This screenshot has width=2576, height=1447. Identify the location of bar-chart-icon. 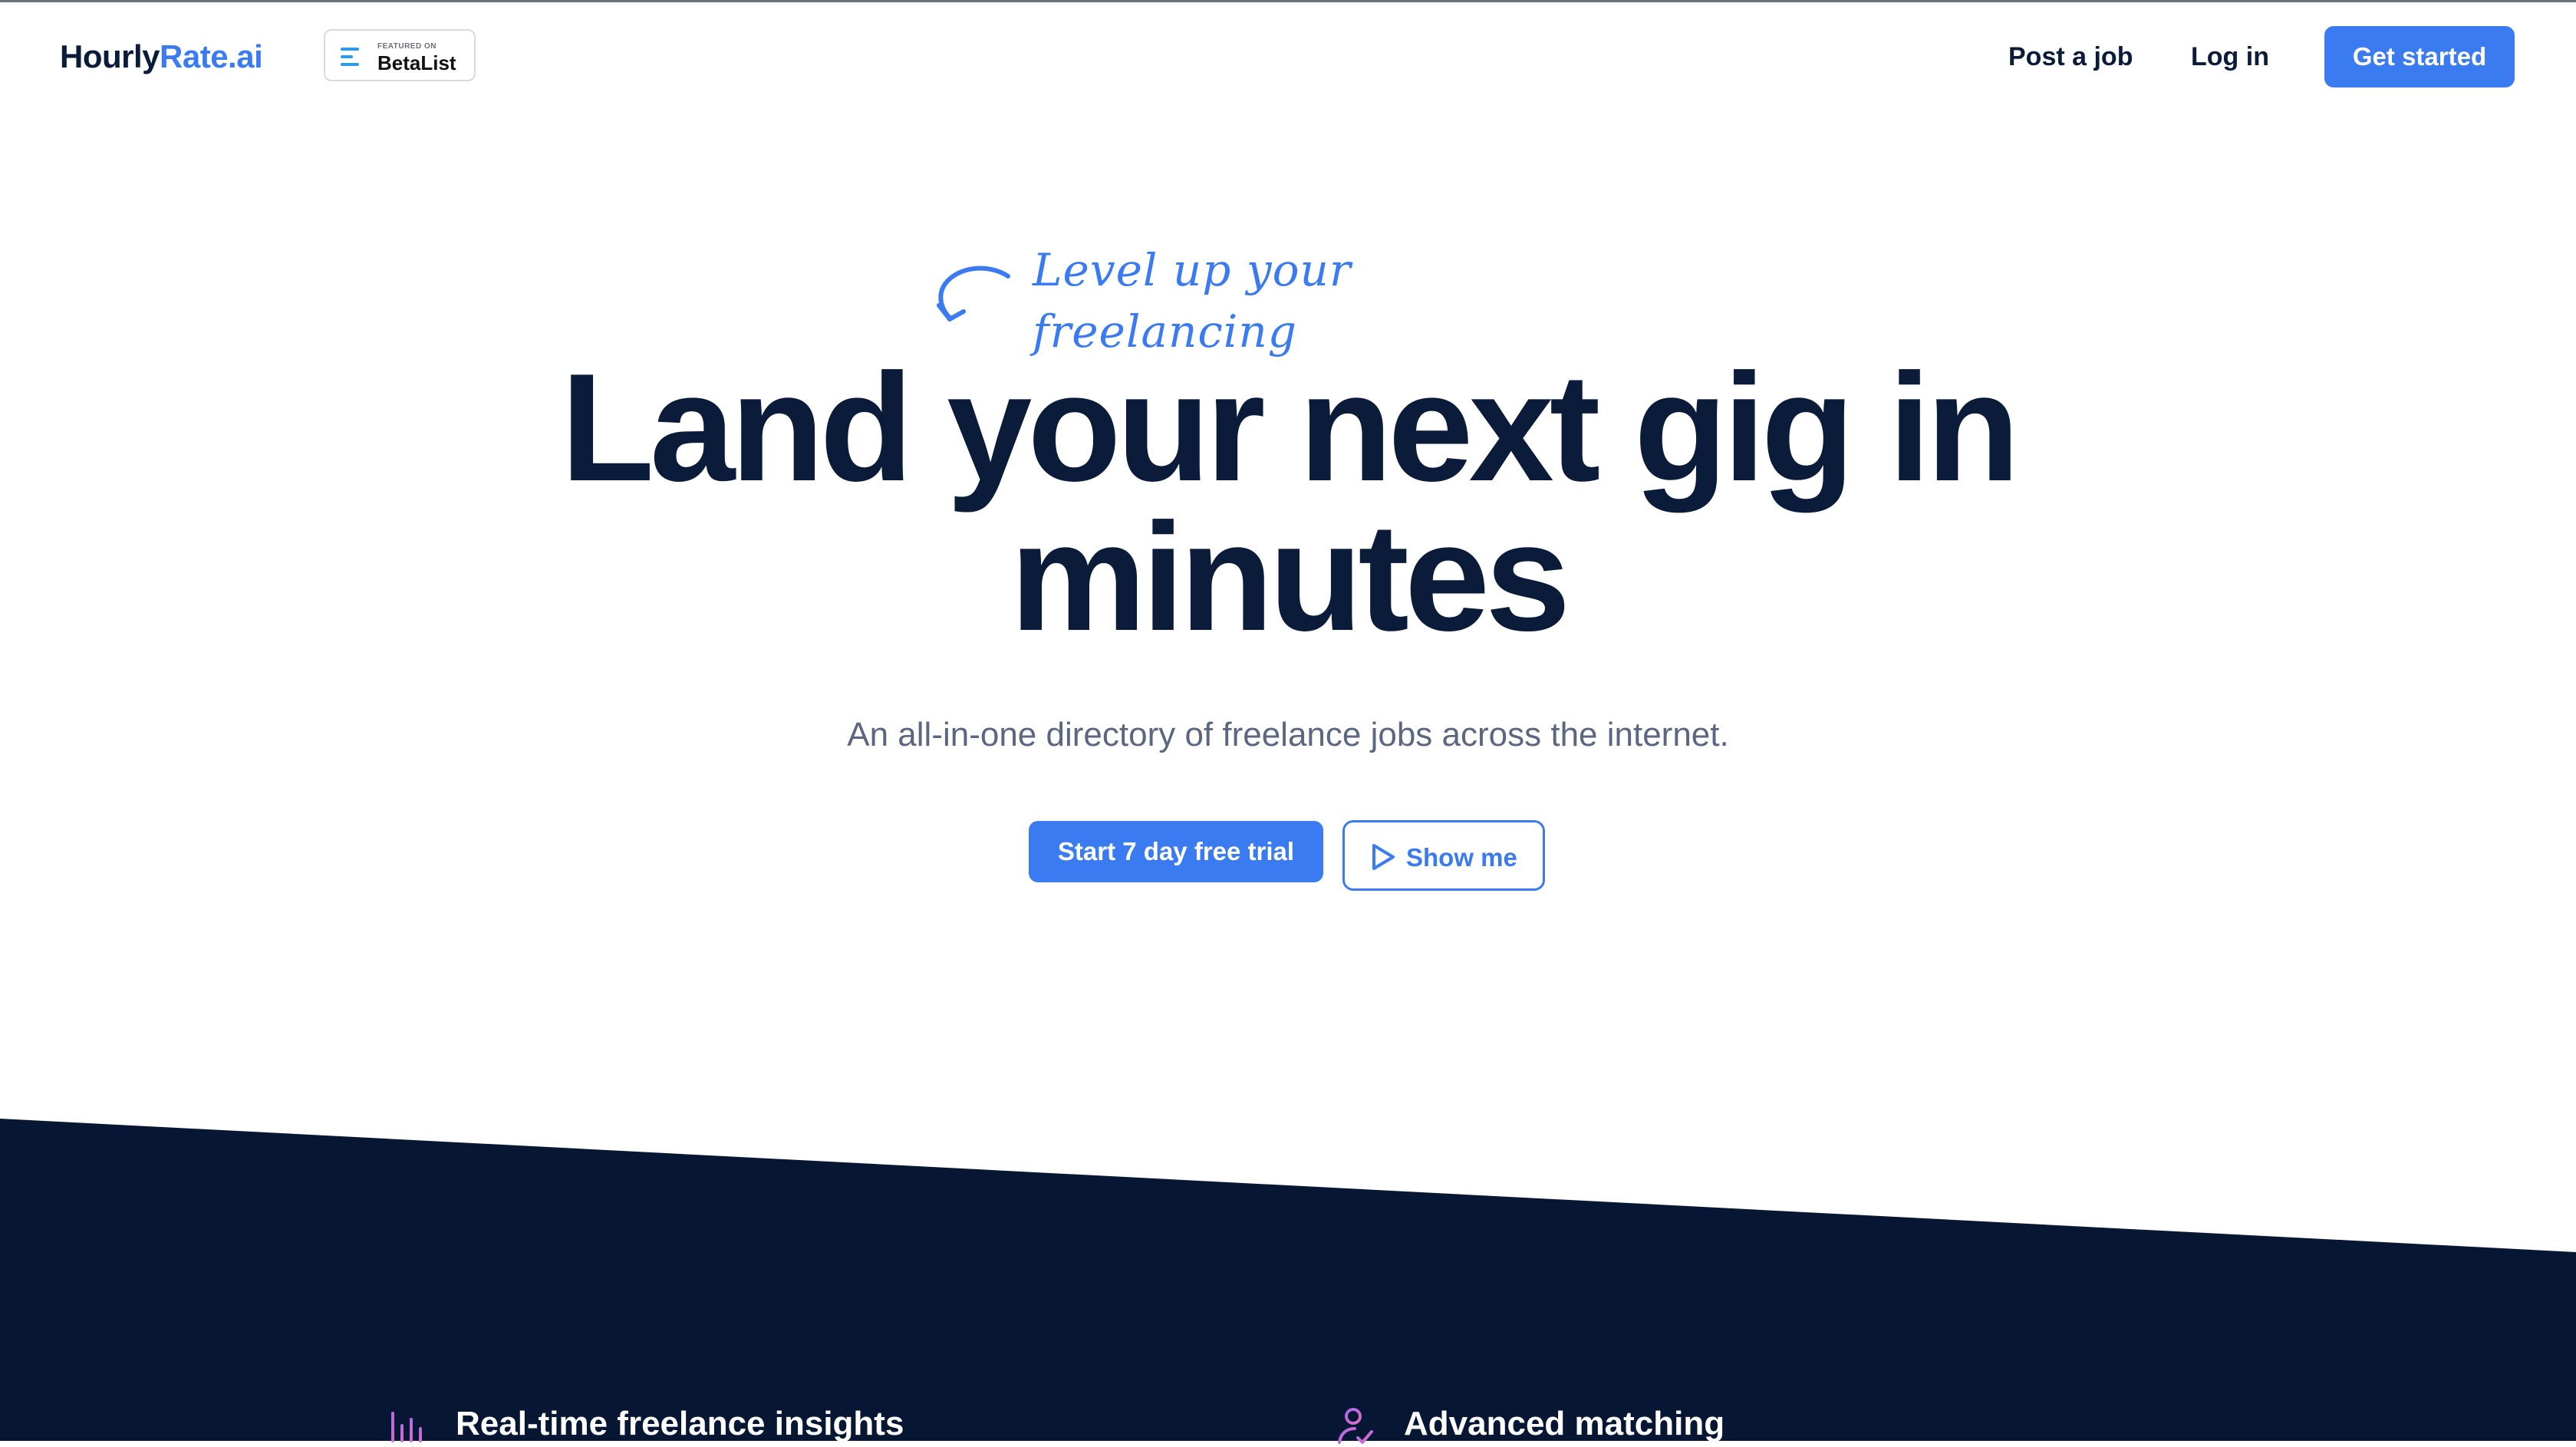
(406, 1427).